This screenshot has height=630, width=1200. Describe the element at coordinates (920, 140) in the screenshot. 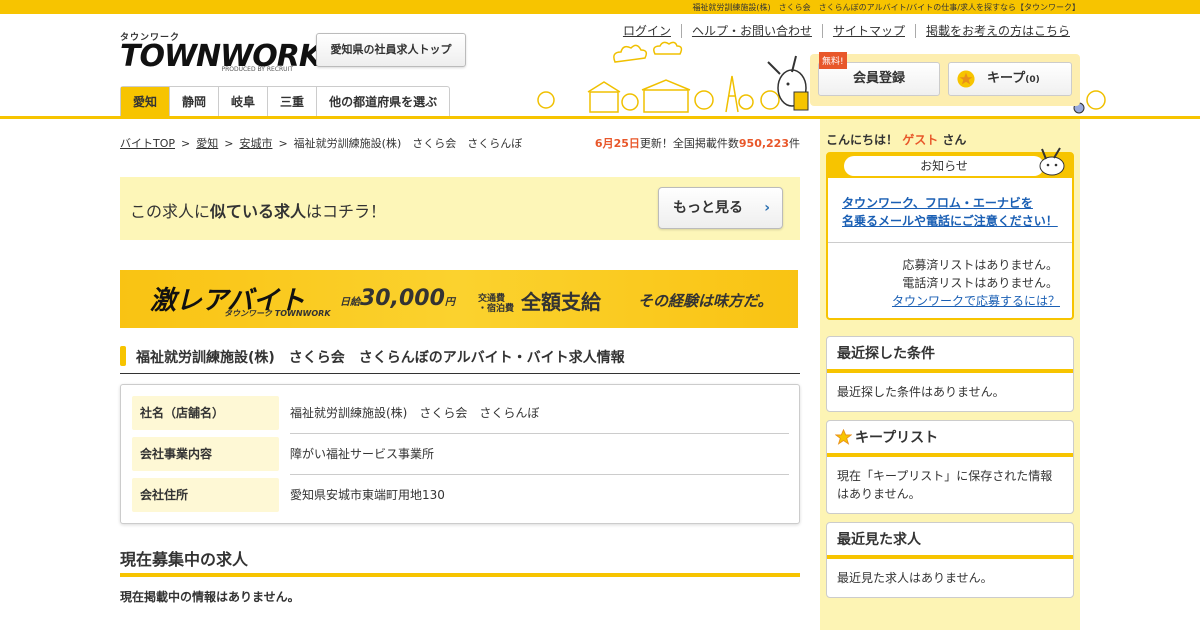

I see `guest-name: ゲスト` at that location.